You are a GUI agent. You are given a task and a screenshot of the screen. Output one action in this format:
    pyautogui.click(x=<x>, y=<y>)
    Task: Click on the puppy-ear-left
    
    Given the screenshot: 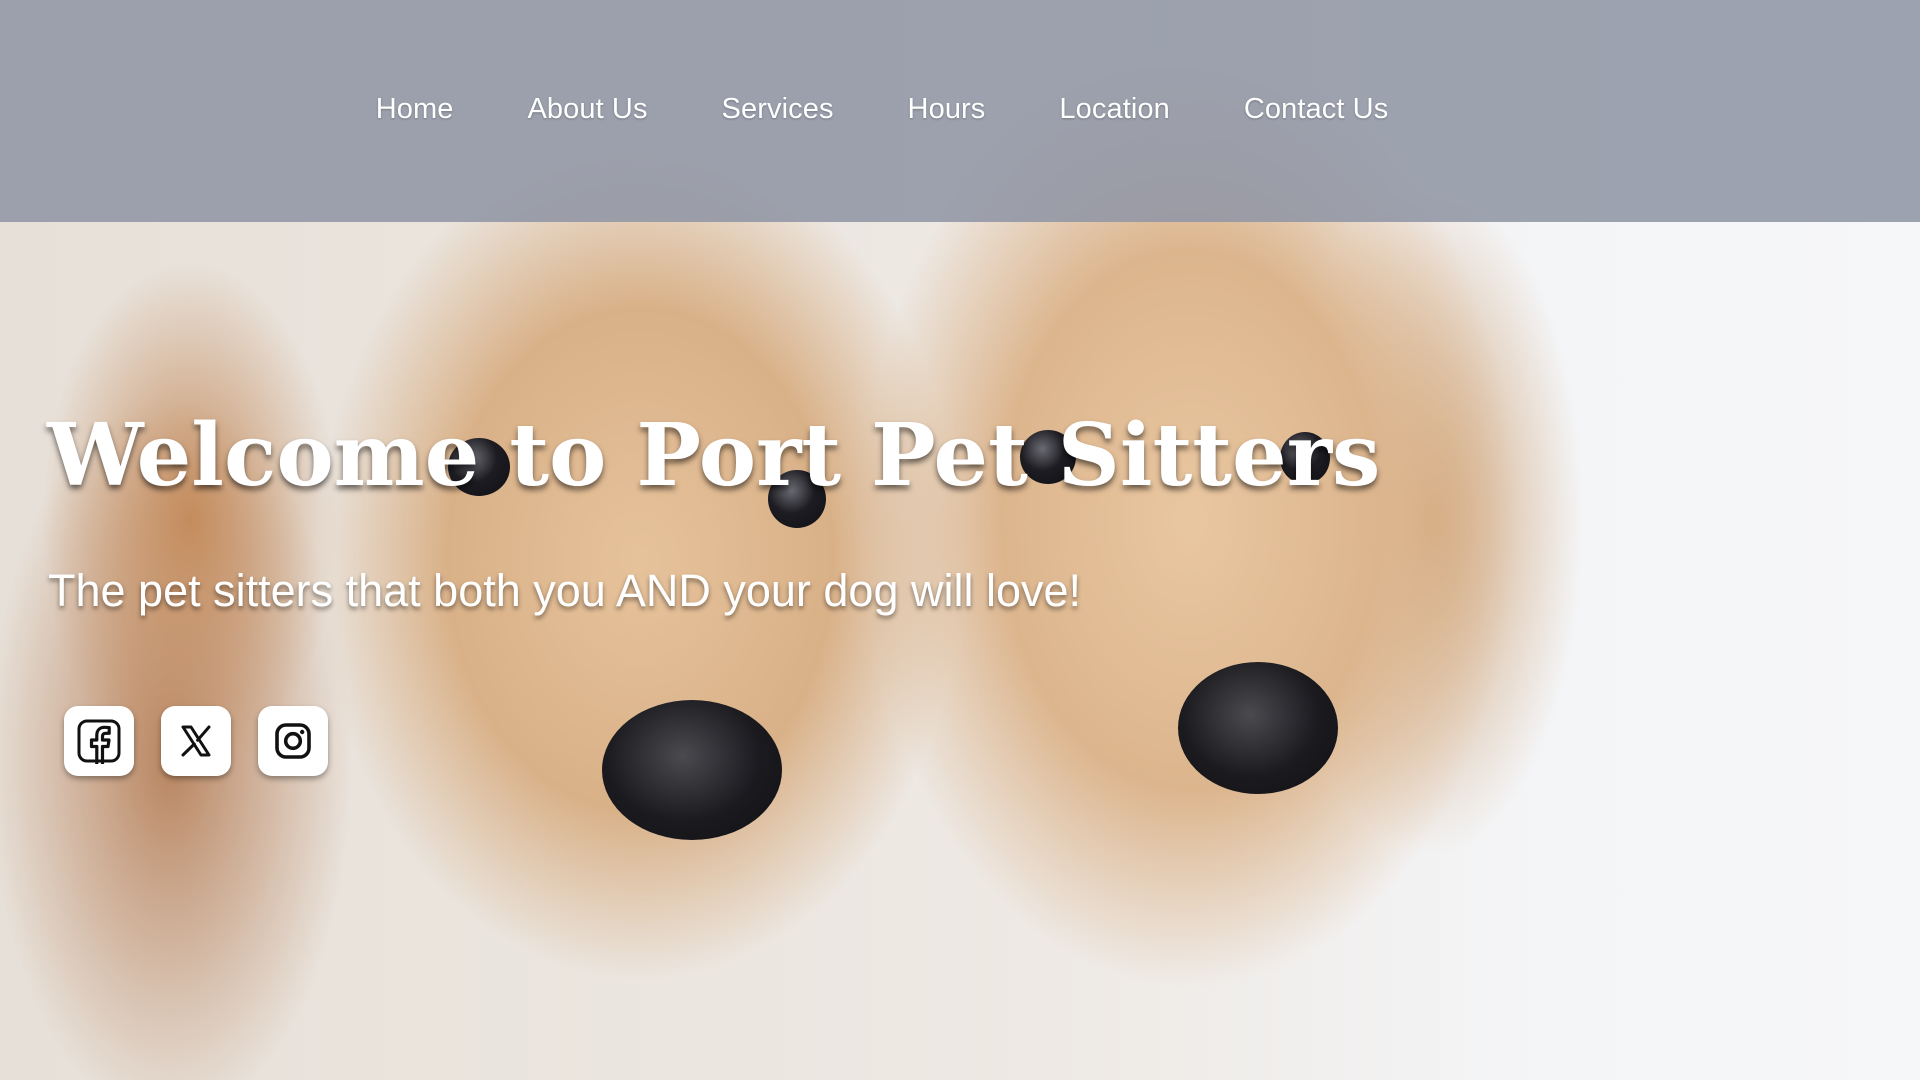 What is the action you would take?
    pyautogui.click(x=190, y=520)
    